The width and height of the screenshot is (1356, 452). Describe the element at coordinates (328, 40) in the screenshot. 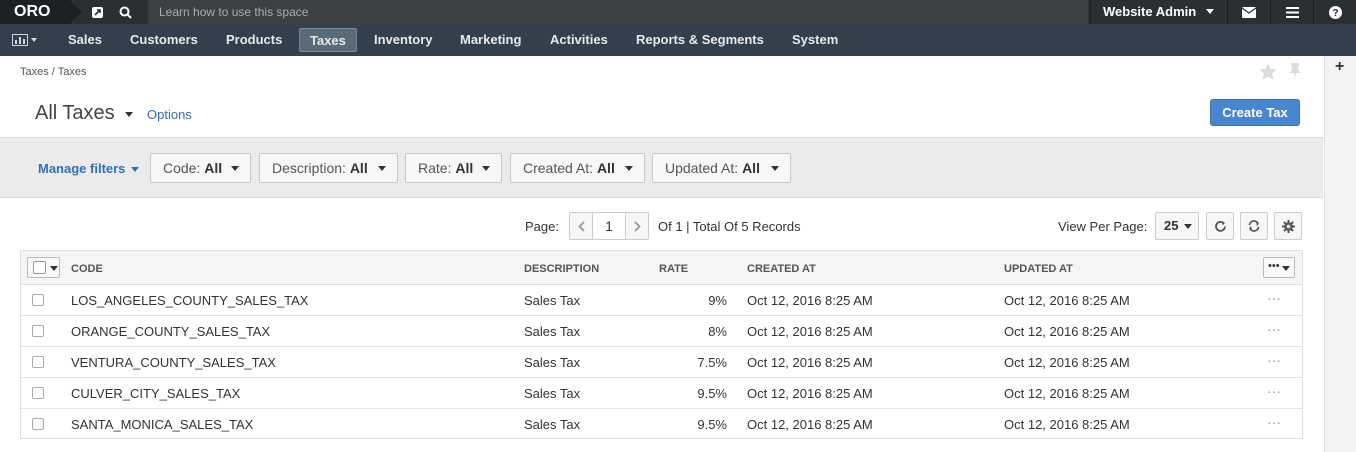

I see `nav-taxes: Taxes` at that location.